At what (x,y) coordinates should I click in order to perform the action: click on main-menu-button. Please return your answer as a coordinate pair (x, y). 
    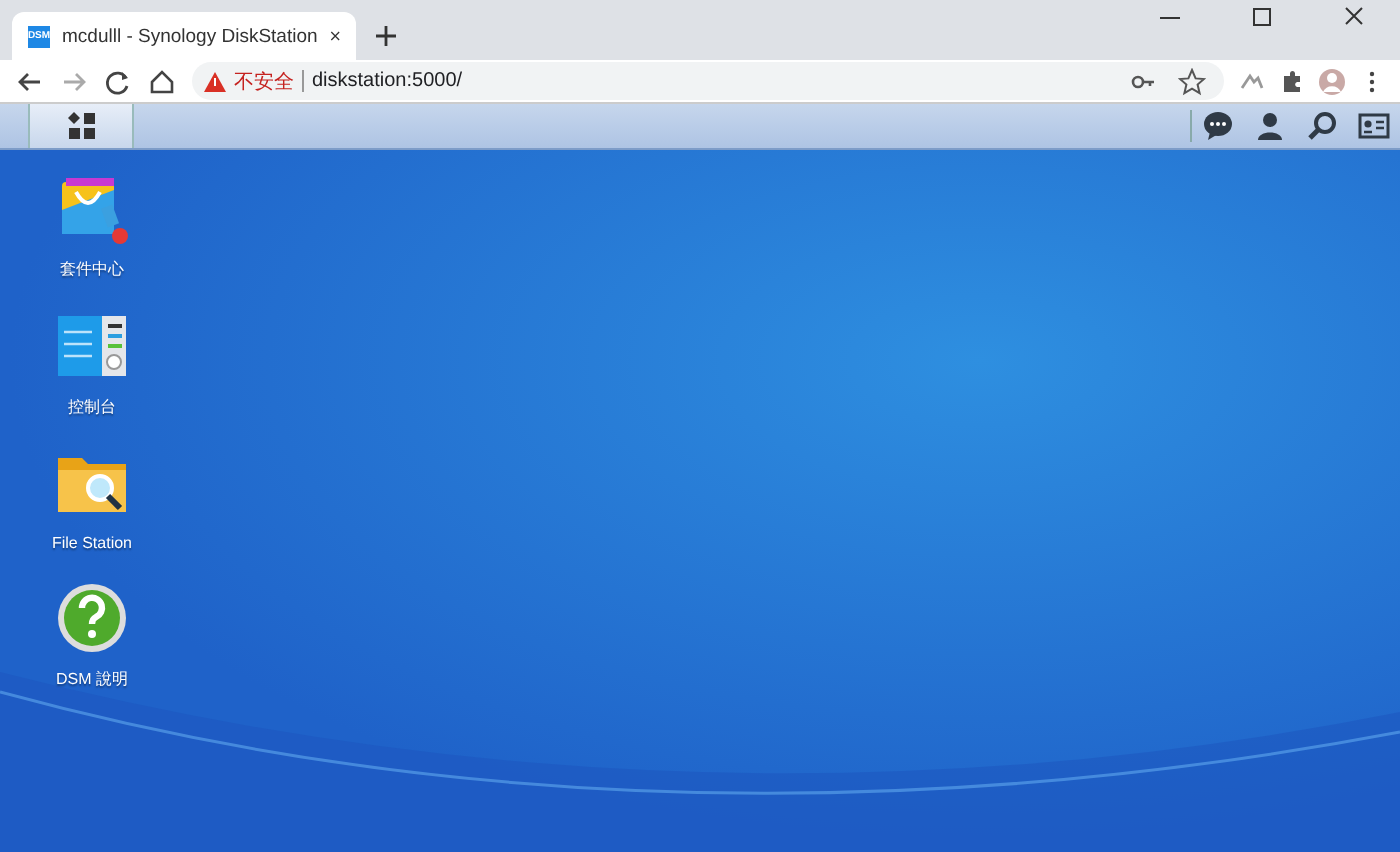
    Looking at the image, I should click on (81, 126).